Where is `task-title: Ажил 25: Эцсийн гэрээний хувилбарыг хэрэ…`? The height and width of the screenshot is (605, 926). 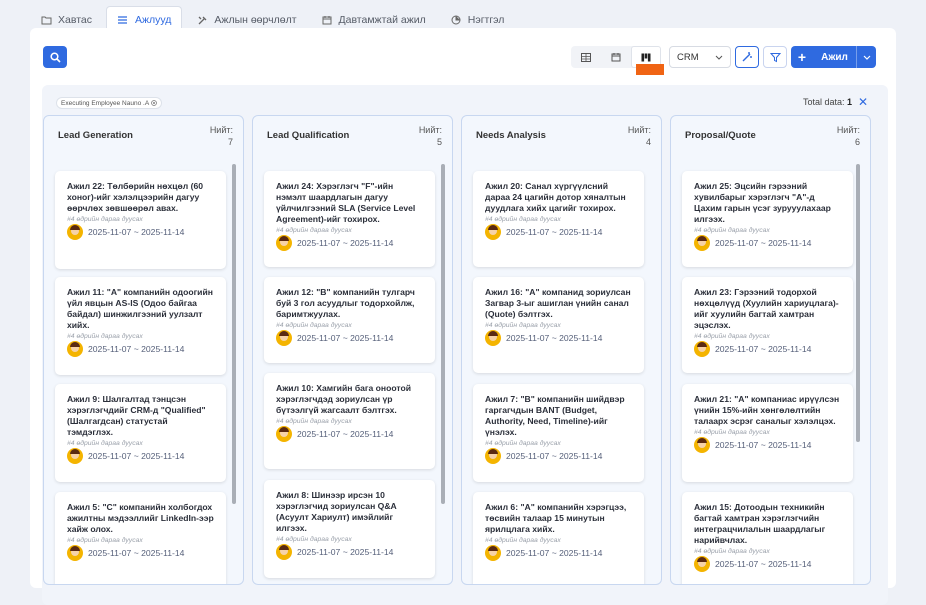 task-title: Ажил 25: Эцсийн гэрээний хувилбарыг хэрэ… is located at coordinates (762, 202).